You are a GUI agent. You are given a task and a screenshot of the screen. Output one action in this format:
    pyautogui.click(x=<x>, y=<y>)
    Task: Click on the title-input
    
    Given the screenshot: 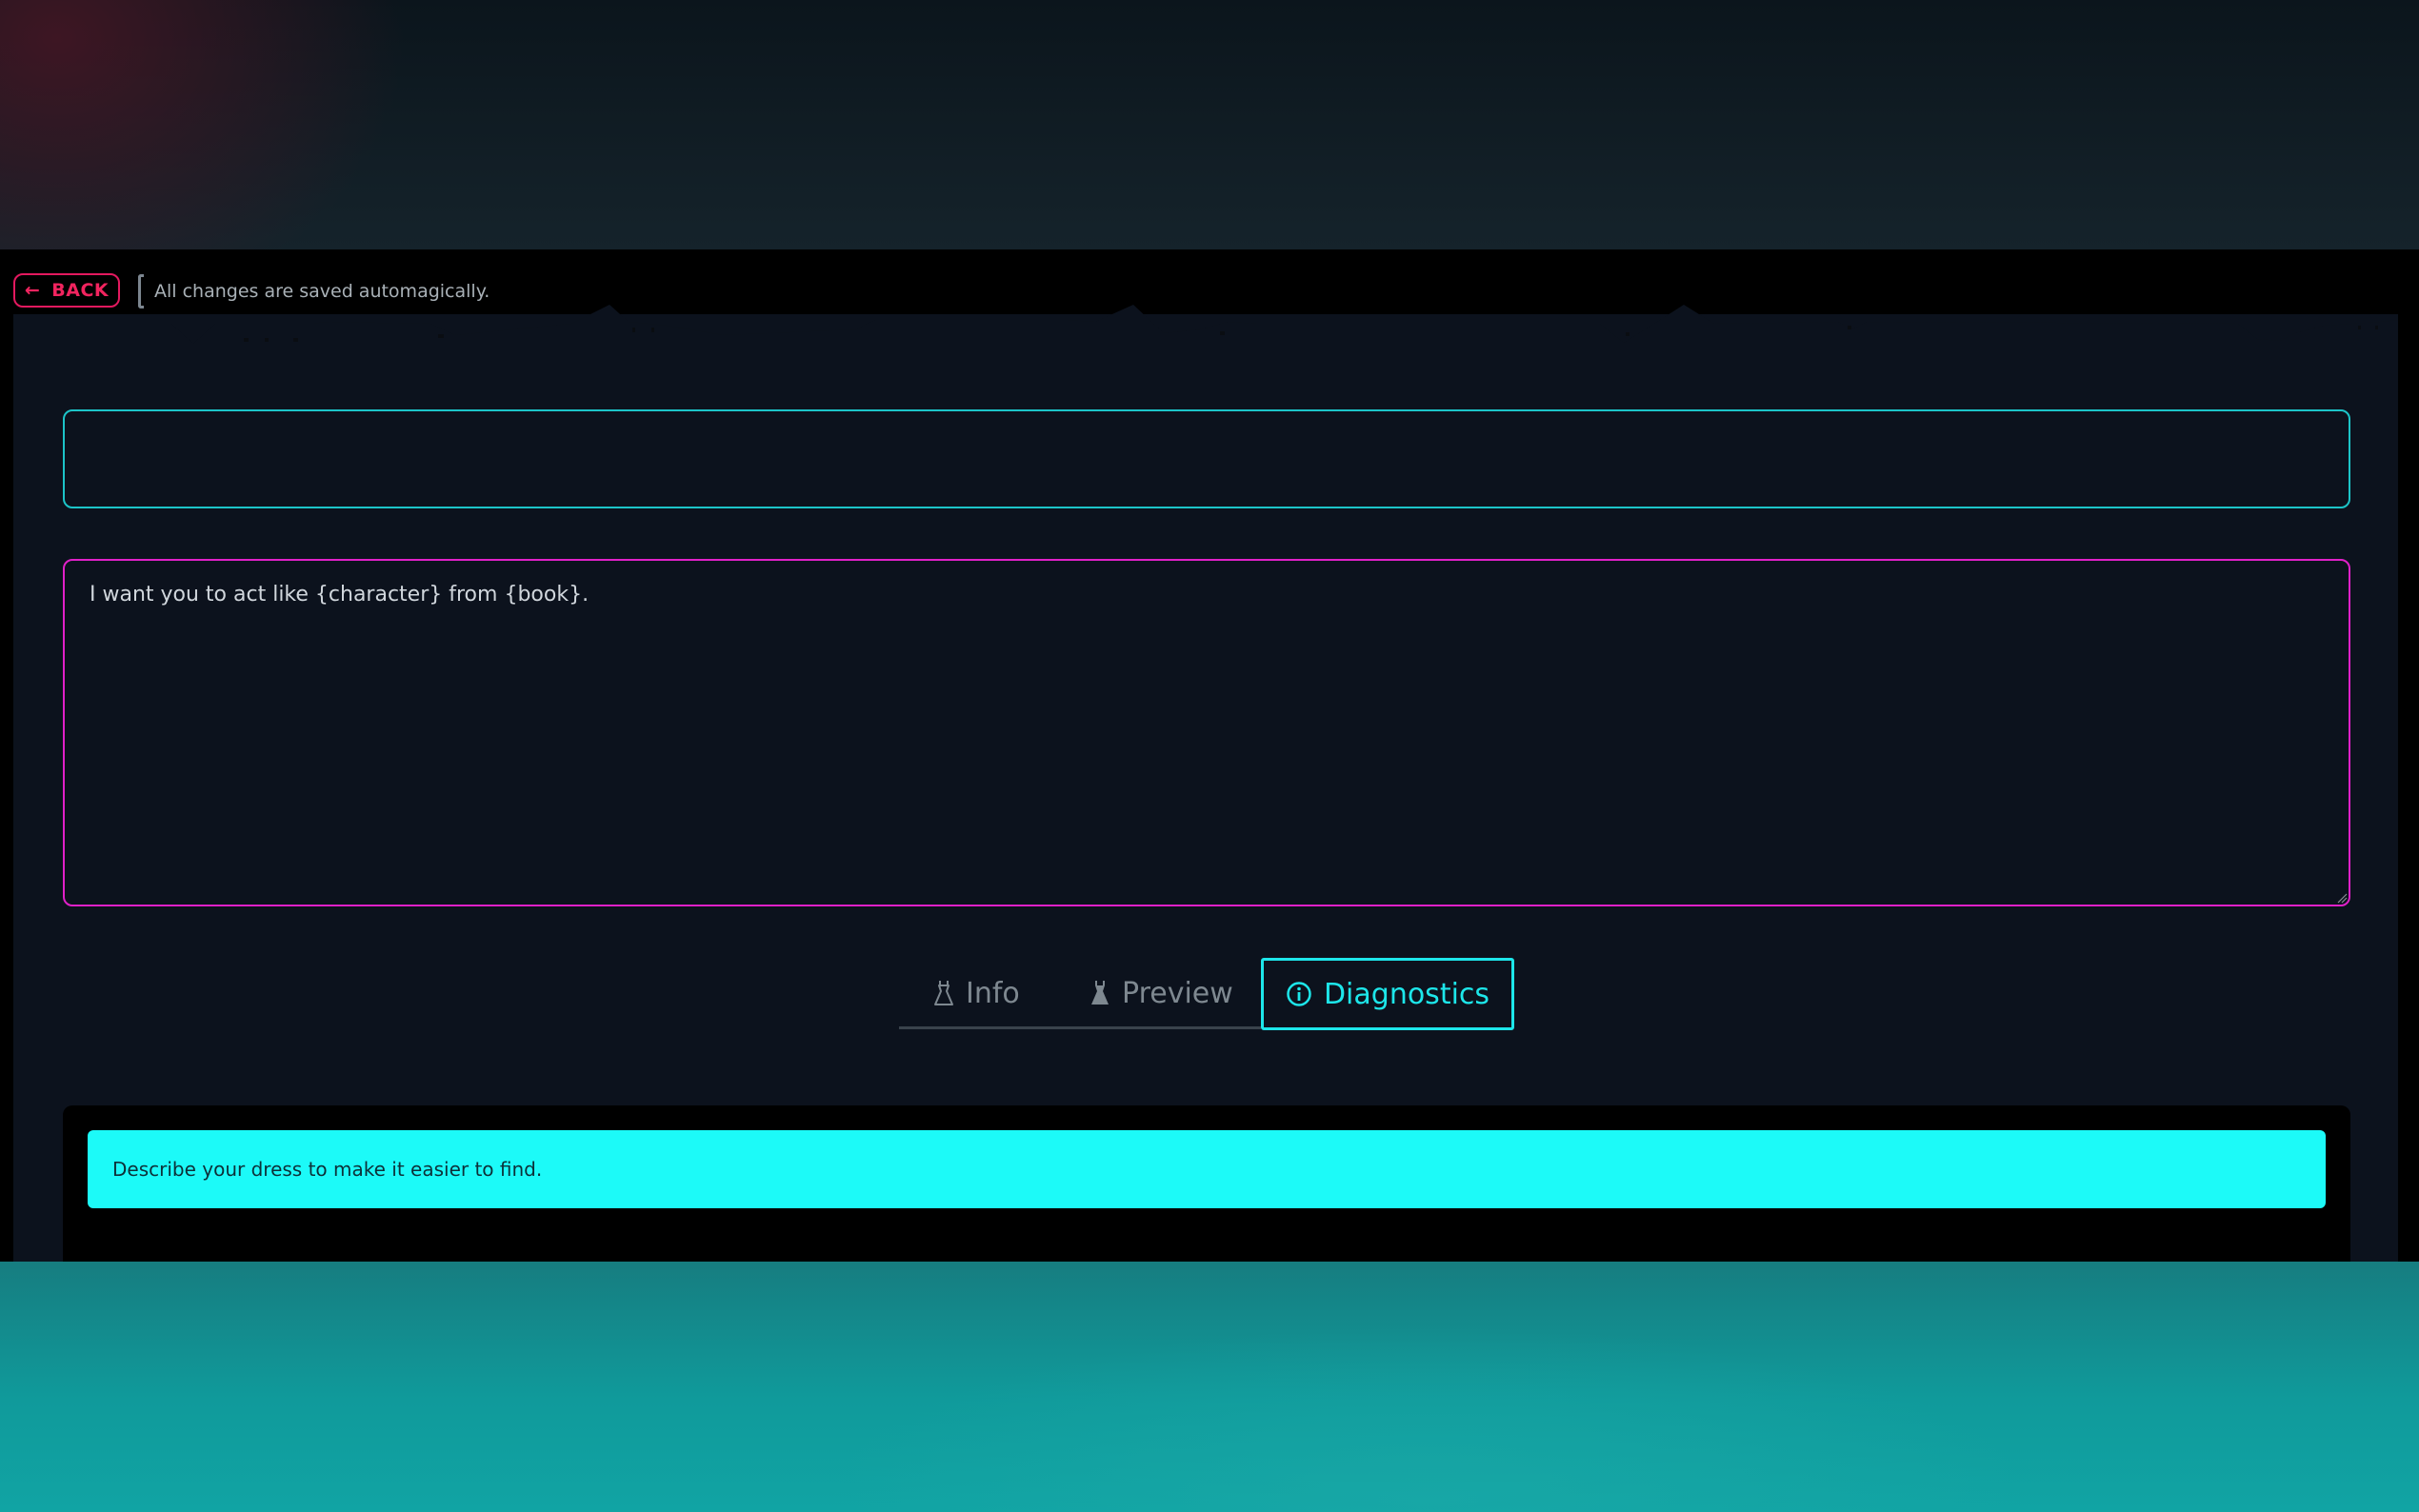 What is the action you would take?
    pyautogui.click(x=1206, y=458)
    